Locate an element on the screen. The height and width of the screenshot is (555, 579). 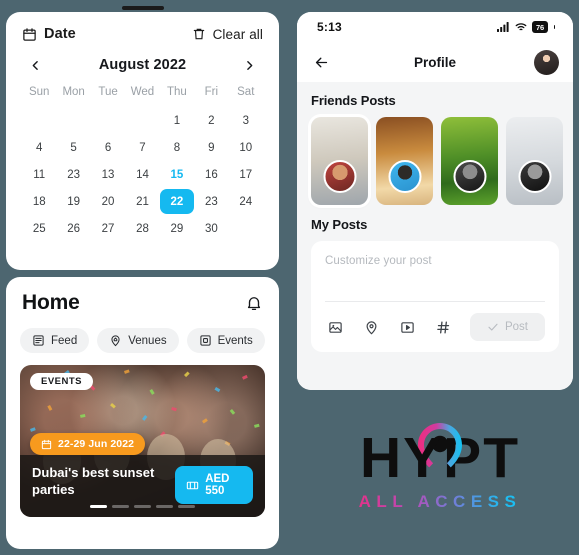
check-icon is located at coordinates (493, 327).